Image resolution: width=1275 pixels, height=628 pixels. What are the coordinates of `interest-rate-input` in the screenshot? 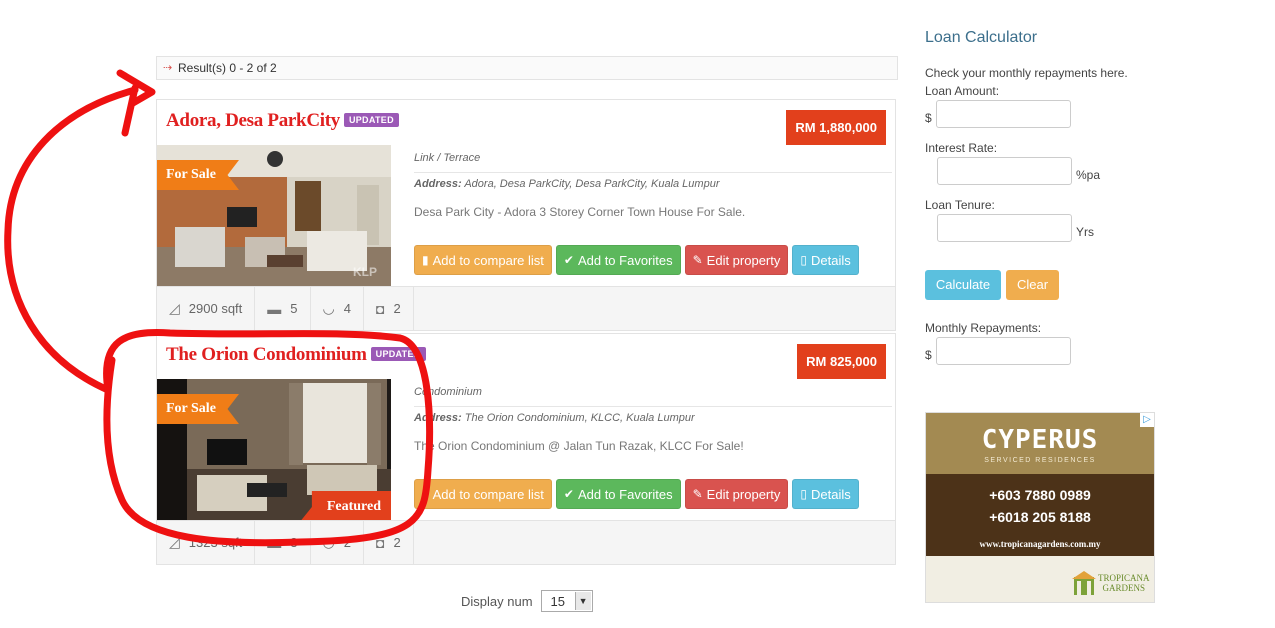 It's located at (1004, 171).